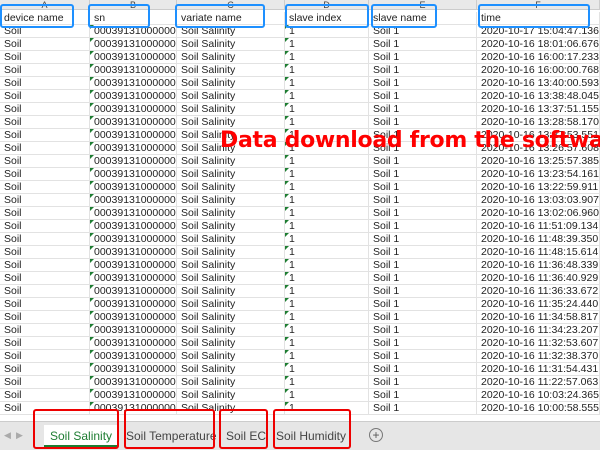  What do you see at coordinates (538, 382) in the screenshot?
I see `cell-time: 2020-10-16 11:22:57.063` at bounding box center [538, 382].